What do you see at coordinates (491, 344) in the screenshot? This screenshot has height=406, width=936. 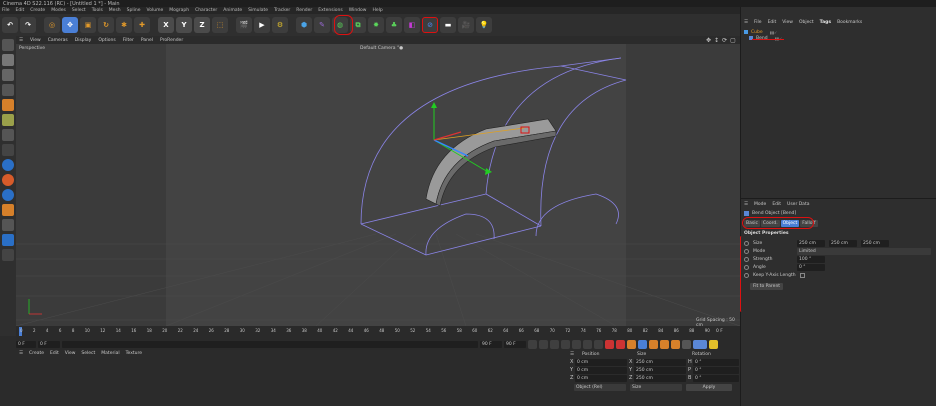 I see `frame-max-field: 90 F` at bounding box center [491, 344].